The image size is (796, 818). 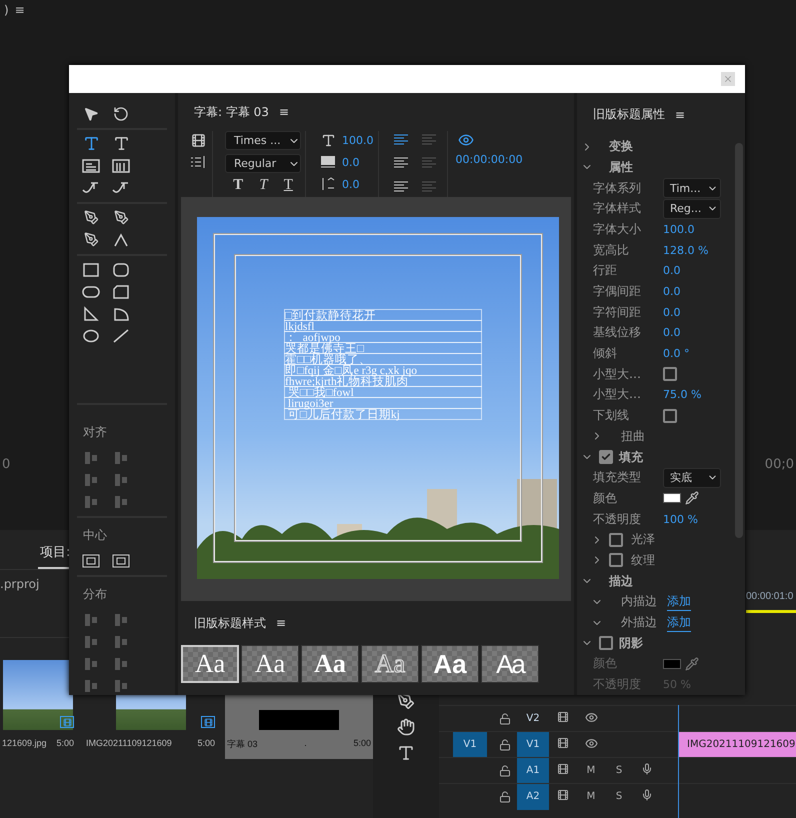 I want to click on panel-title: 字幕: 字幕 03, so click(x=231, y=112).